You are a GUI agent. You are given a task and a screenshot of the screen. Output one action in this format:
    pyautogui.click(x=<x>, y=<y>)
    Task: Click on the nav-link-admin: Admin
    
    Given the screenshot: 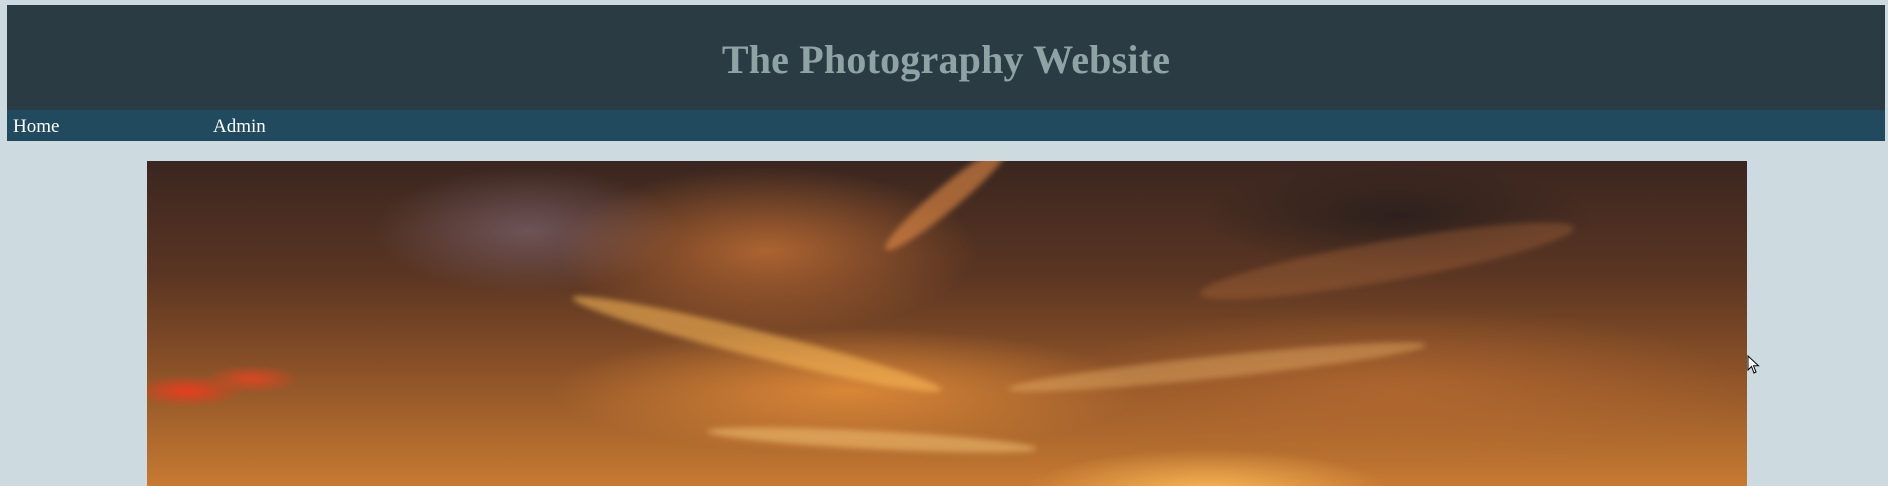 What is the action you would take?
    pyautogui.click(x=239, y=127)
    